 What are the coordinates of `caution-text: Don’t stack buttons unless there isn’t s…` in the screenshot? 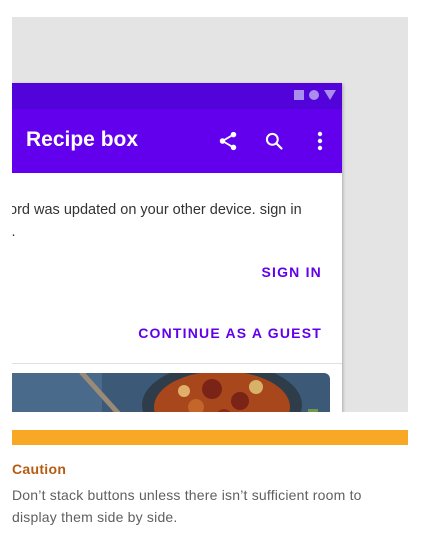 It's located at (187, 506).